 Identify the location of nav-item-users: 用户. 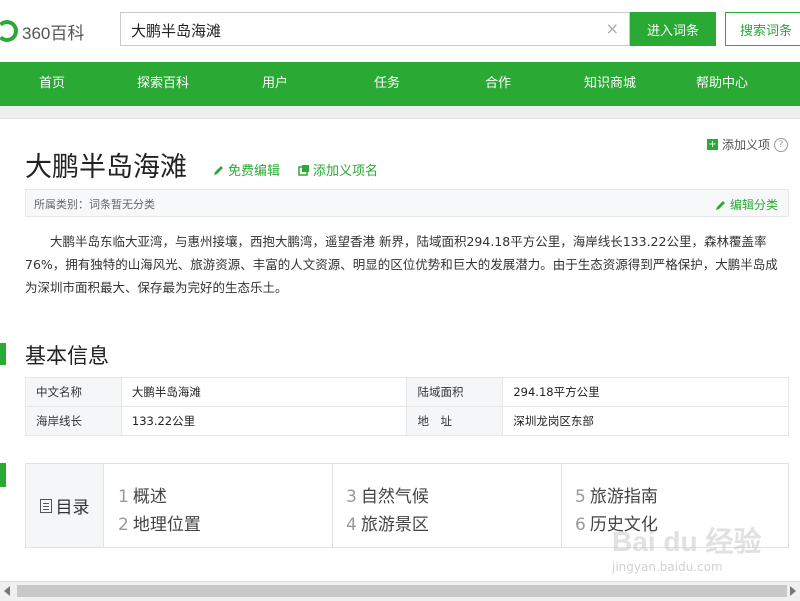
(275, 84).